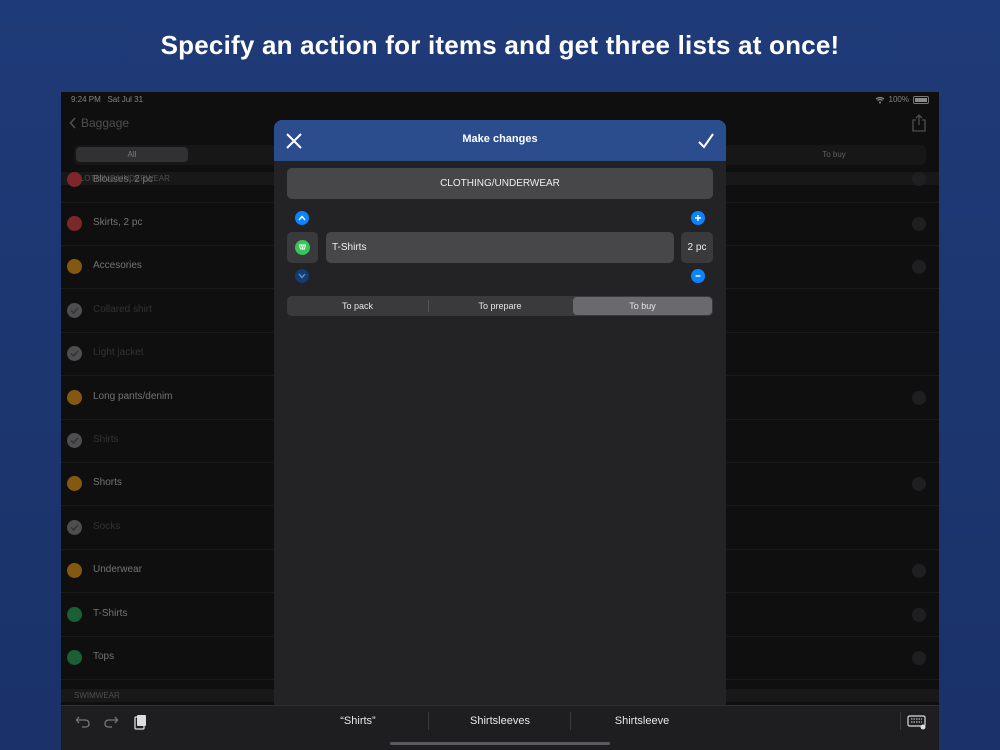 This screenshot has height=750, width=1000. What do you see at coordinates (706, 141) in the screenshot?
I see `checkmark-icon` at bounding box center [706, 141].